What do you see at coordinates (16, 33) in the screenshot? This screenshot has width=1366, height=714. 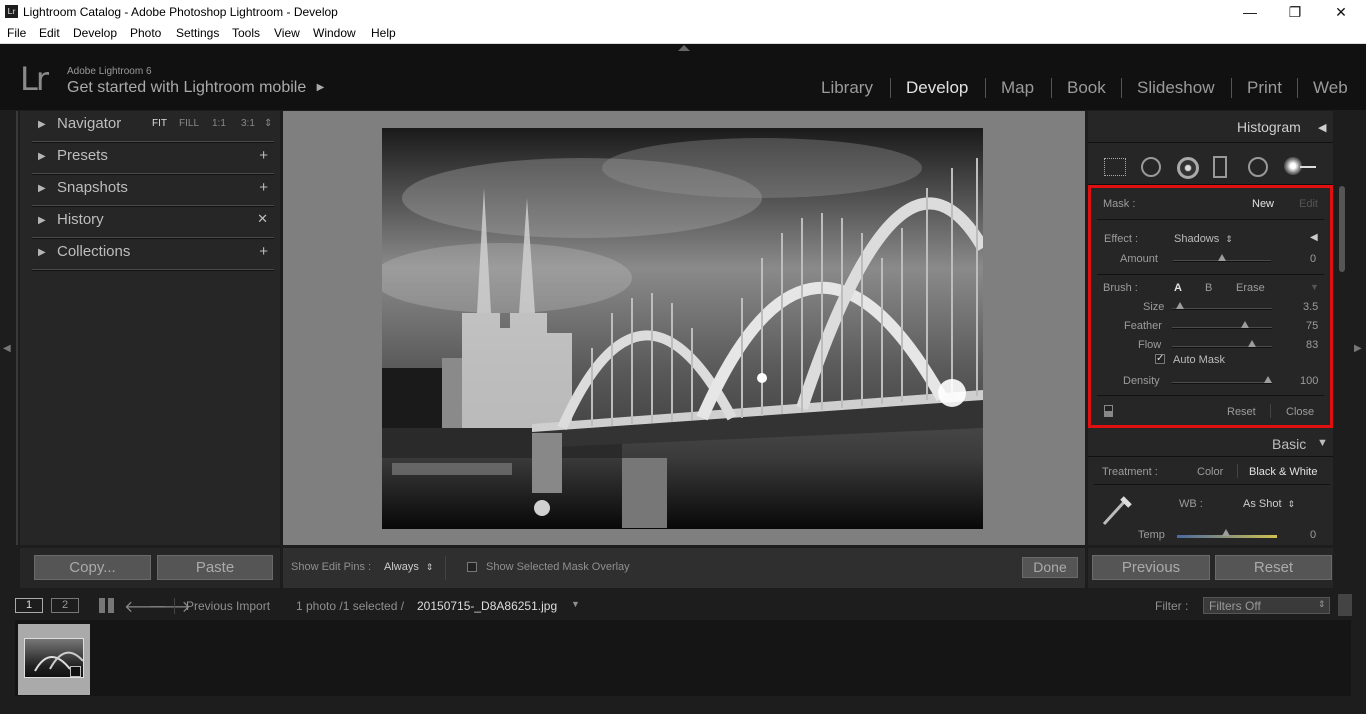 I see `menu-file: File` at bounding box center [16, 33].